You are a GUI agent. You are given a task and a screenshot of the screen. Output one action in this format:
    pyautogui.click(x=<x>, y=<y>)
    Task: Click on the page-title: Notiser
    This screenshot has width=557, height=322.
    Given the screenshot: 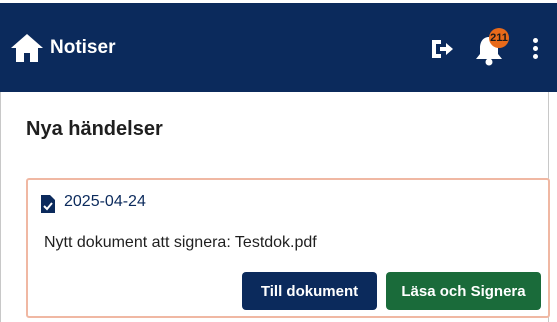 What is the action you would take?
    pyautogui.click(x=83, y=47)
    